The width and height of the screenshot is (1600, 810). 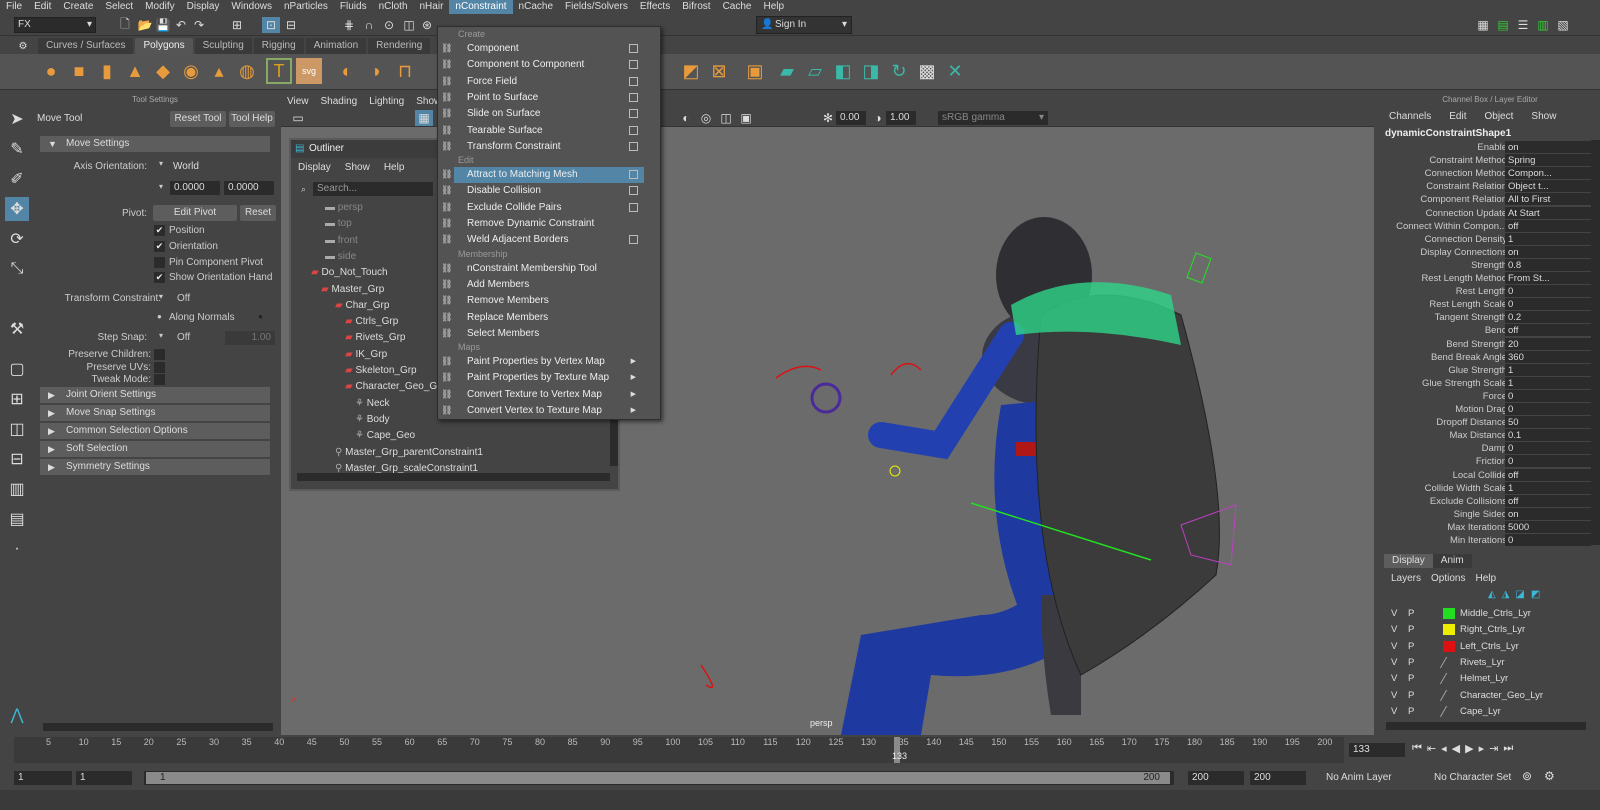 What do you see at coordinates (399, 46) in the screenshot?
I see `shelf-tab-rendering: Rendering` at bounding box center [399, 46].